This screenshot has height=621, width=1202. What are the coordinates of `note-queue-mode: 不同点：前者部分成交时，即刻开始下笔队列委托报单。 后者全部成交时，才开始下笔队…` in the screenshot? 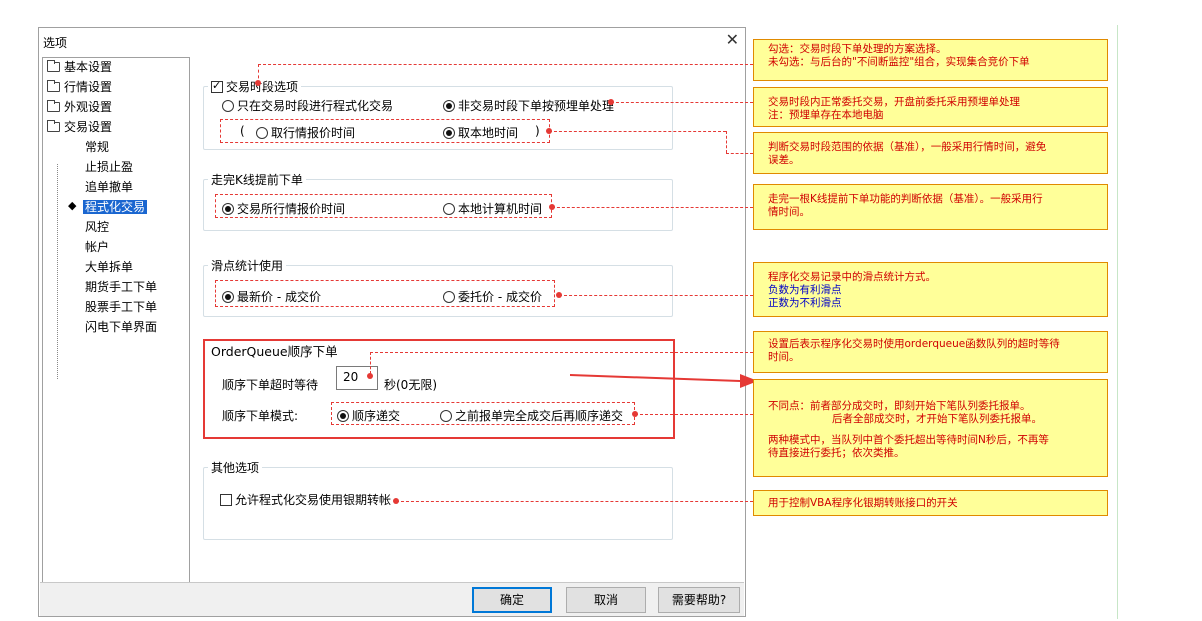 It's located at (930, 428).